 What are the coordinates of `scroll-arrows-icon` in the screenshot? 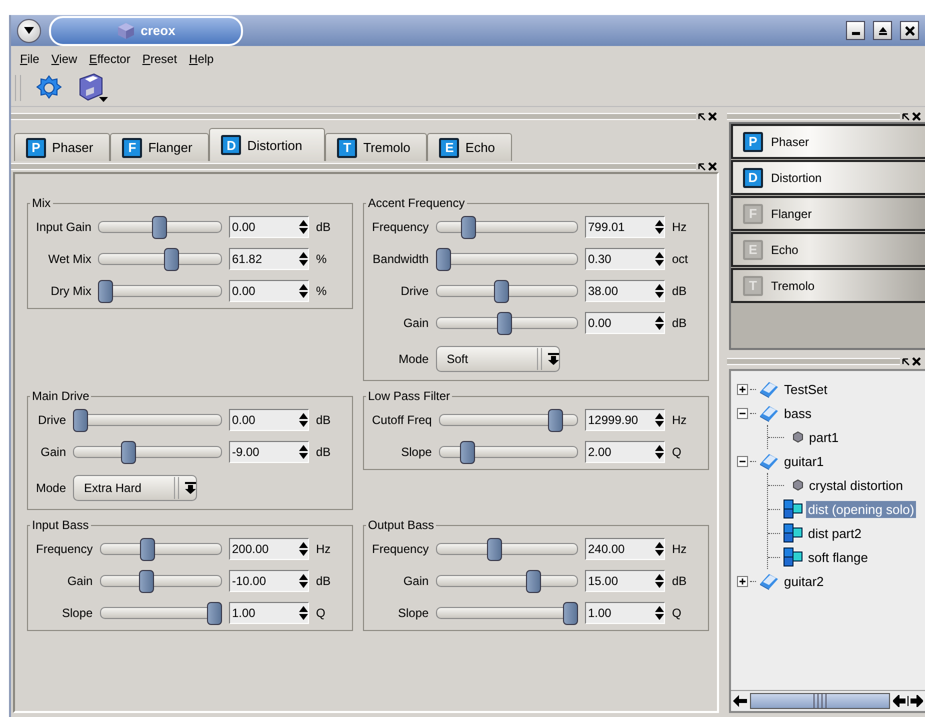 It's located at (908, 701).